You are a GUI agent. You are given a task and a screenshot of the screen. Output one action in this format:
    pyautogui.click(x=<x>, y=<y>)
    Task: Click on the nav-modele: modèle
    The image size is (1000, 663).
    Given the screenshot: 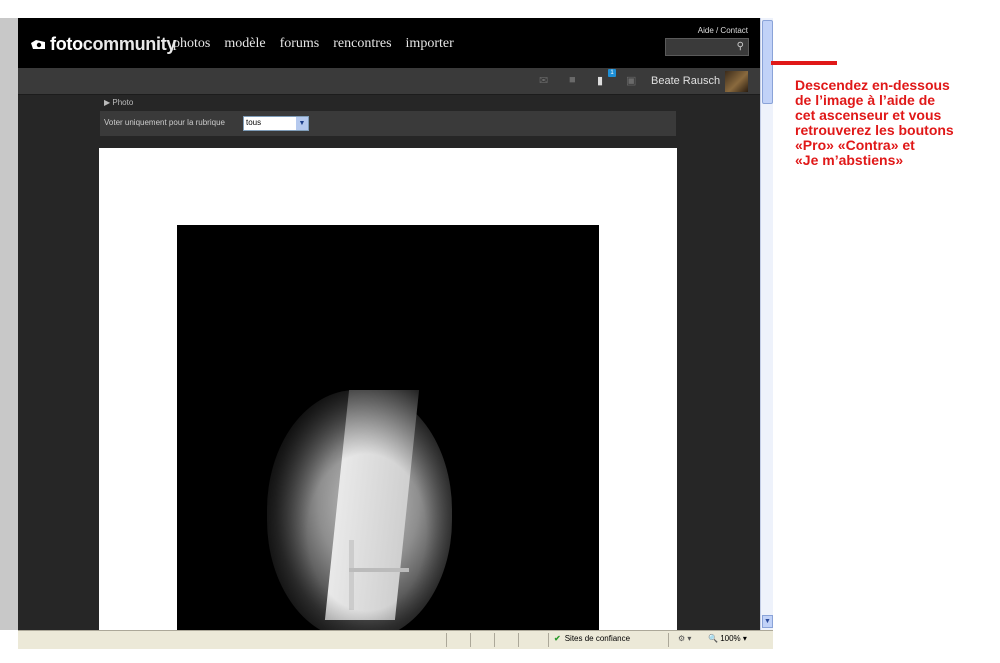 What is the action you would take?
    pyautogui.click(x=244, y=44)
    